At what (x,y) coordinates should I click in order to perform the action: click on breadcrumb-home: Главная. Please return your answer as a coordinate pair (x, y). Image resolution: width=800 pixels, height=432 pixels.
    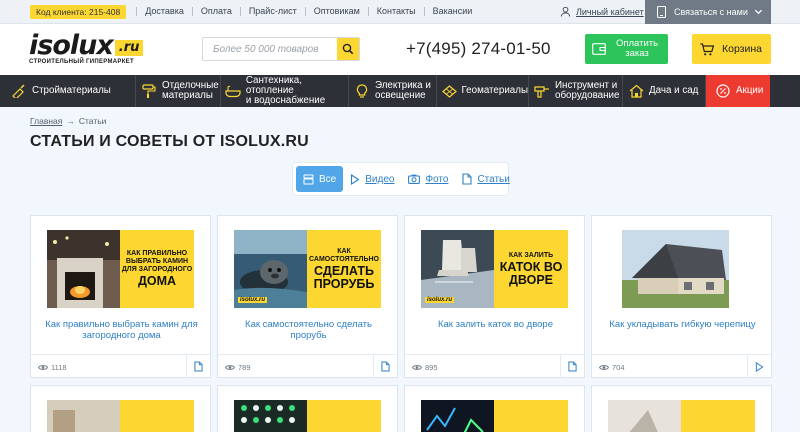
    Looking at the image, I should click on (46, 121).